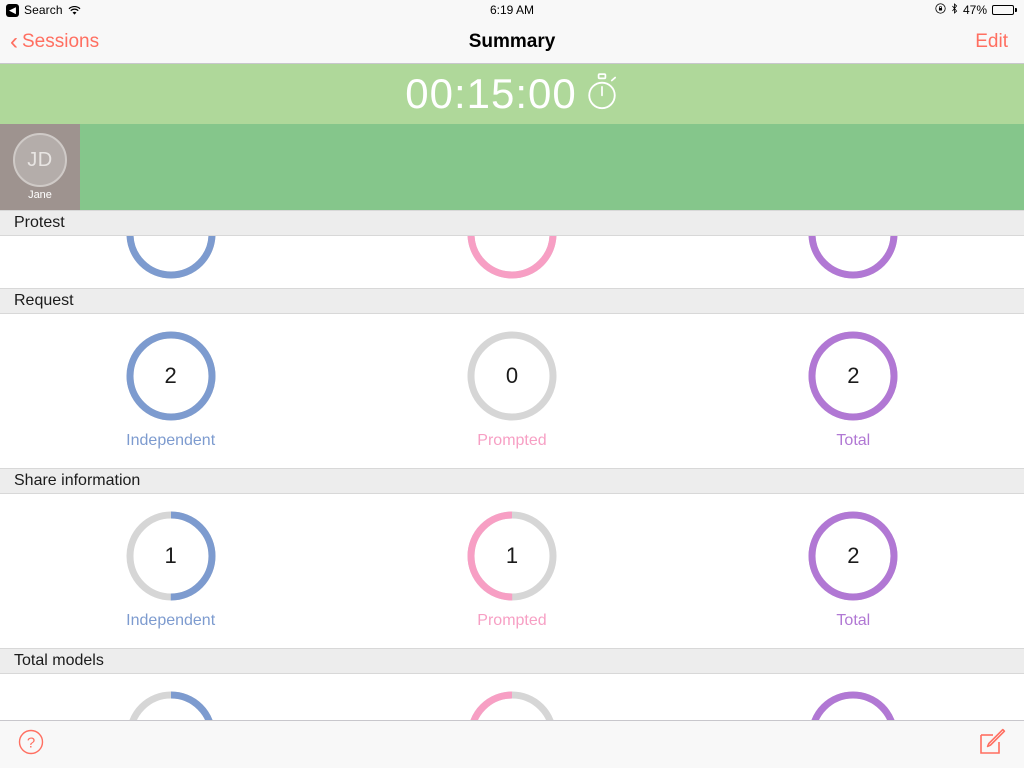 This screenshot has width=1024, height=768. What do you see at coordinates (512, 223) in the screenshot?
I see `section-header-protest: Protest` at bounding box center [512, 223].